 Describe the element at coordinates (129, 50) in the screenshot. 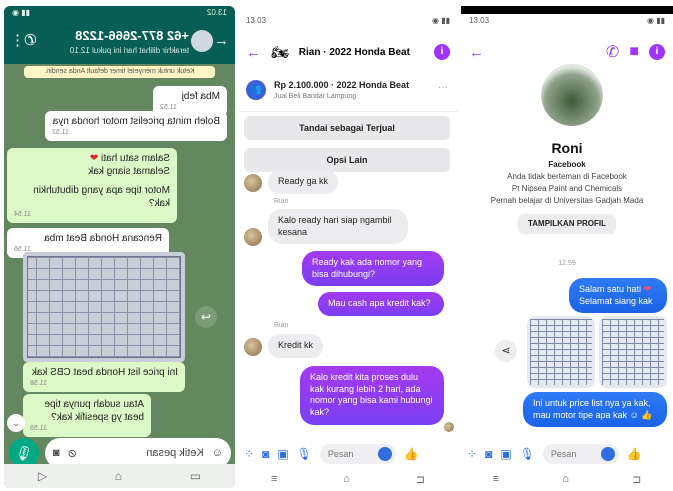

I see `last-seen: terakhir dilihat hari ini pukul 12.10` at that location.